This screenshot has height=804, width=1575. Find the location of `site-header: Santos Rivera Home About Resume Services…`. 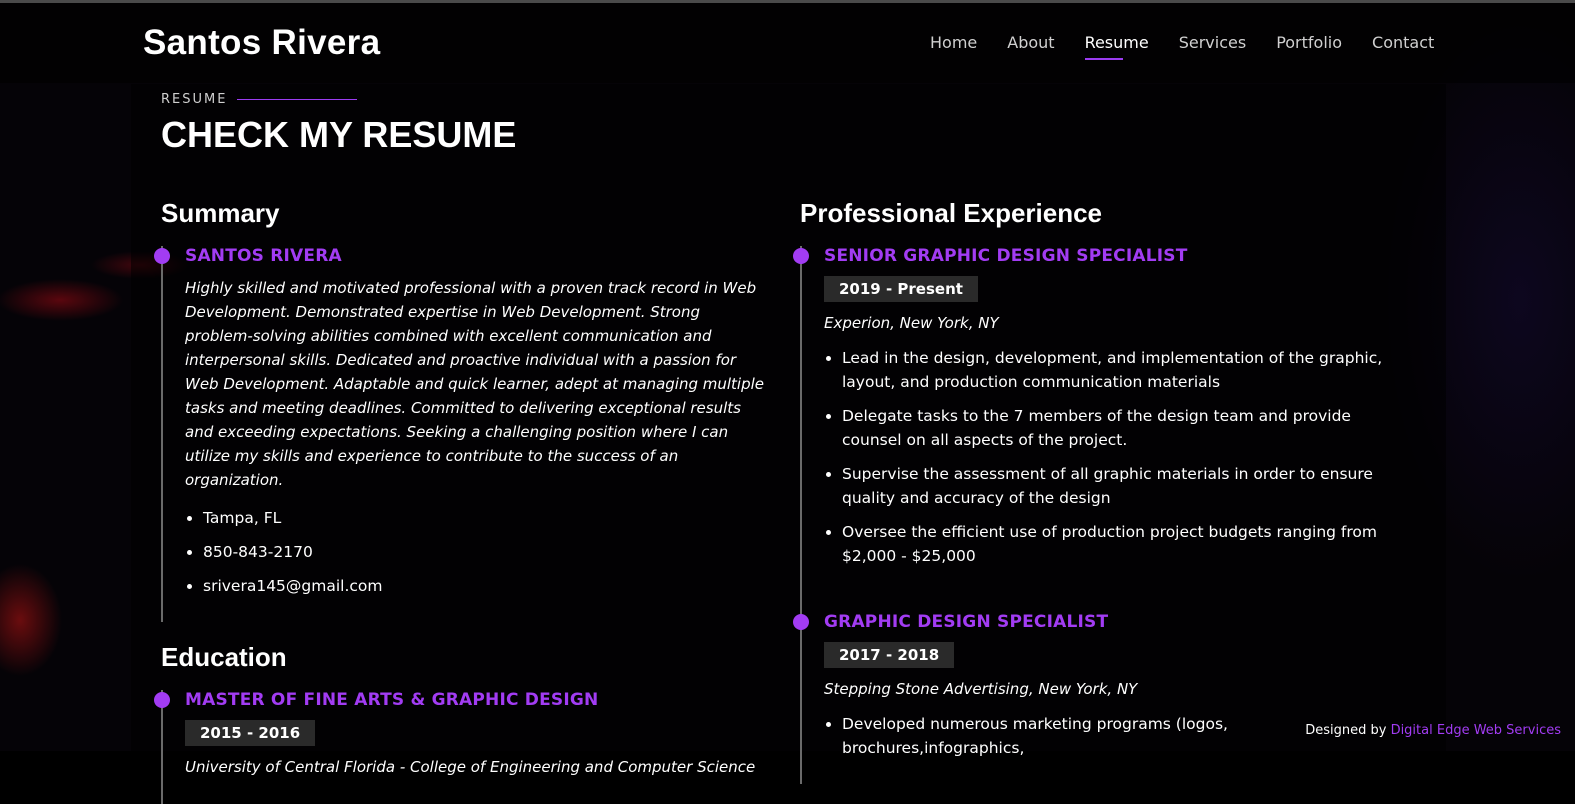

site-header: Santos Rivera Home About Resume Services… is located at coordinates (787, 43).